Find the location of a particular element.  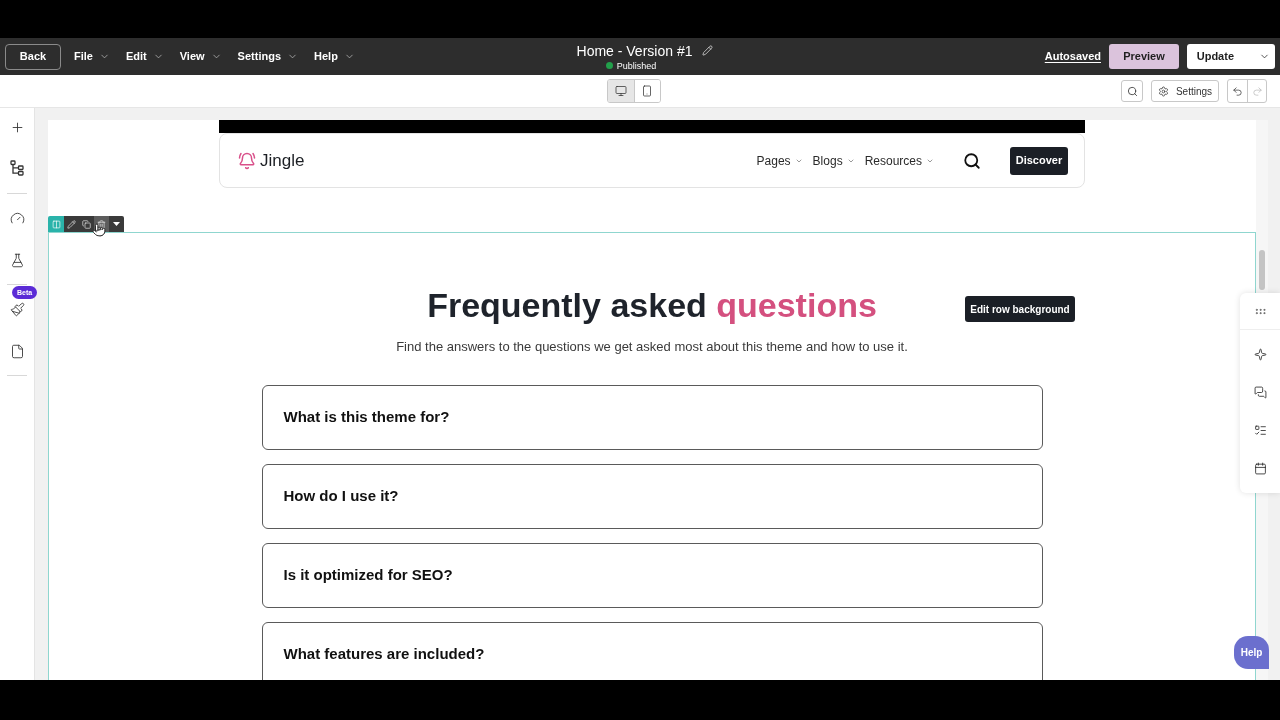

site-nav-link: Resources is located at coordinates (899, 160).